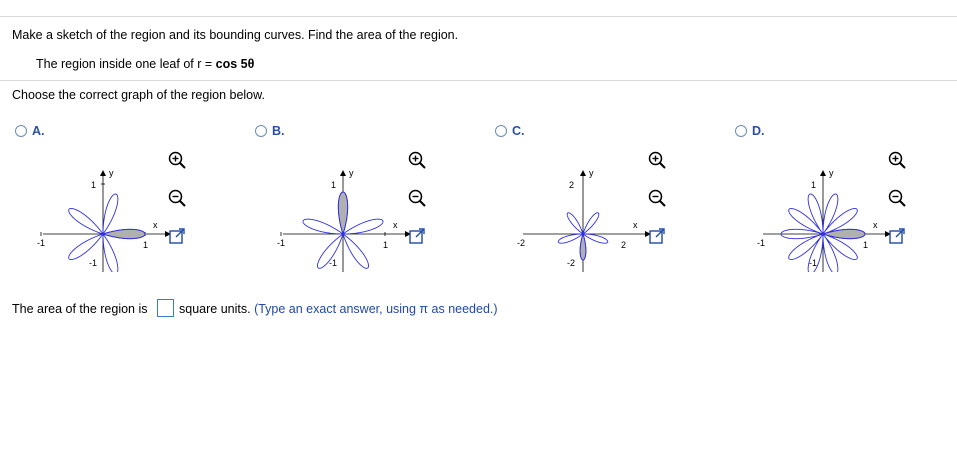 This screenshot has height=457, width=957. I want to click on option-c: C. 2 y x -2 2 -2, so click(605, 199).